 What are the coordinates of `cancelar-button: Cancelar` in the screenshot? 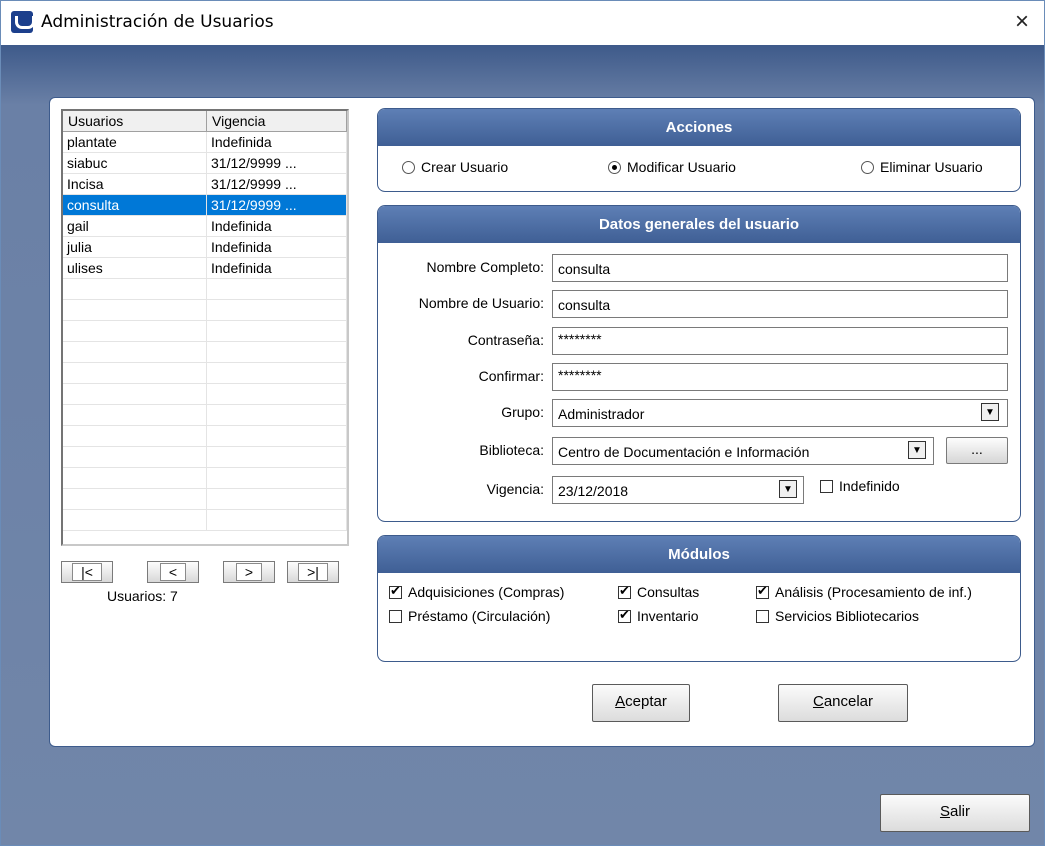 It's located at (843, 703).